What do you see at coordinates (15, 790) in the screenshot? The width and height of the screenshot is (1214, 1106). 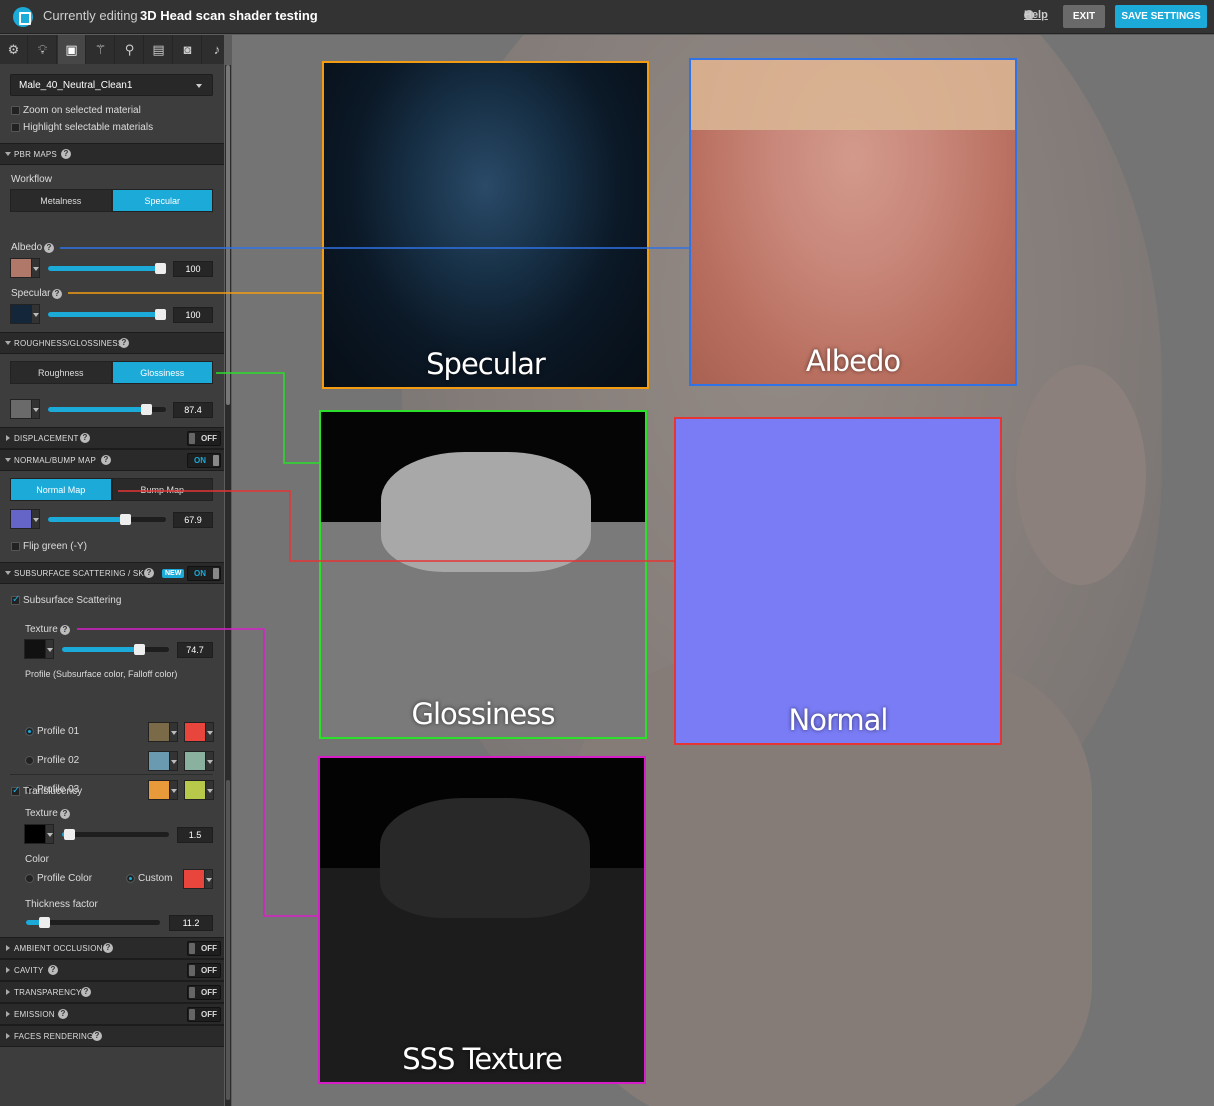 I see `translucency-checkbox` at bounding box center [15, 790].